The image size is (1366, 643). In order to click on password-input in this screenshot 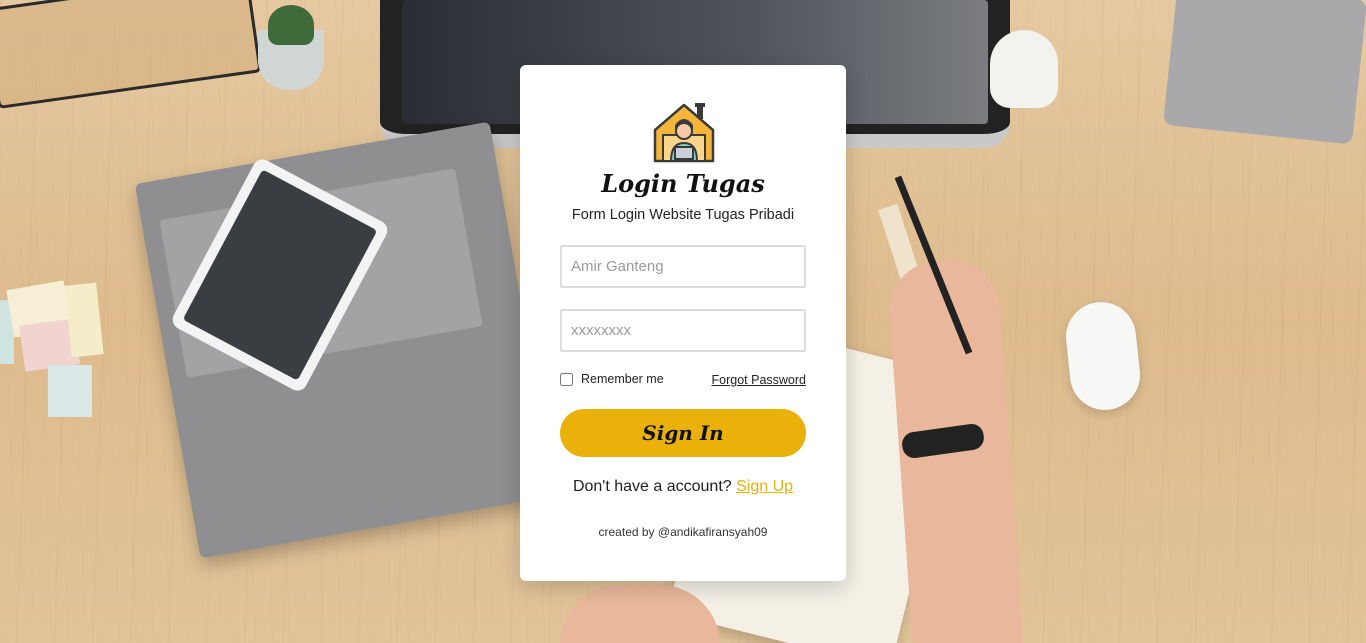, I will do `click(683, 330)`.